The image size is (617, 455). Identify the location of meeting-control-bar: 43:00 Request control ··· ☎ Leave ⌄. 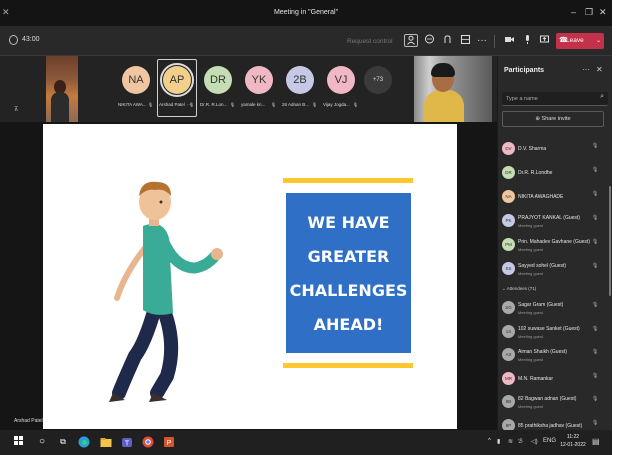
(306, 41).